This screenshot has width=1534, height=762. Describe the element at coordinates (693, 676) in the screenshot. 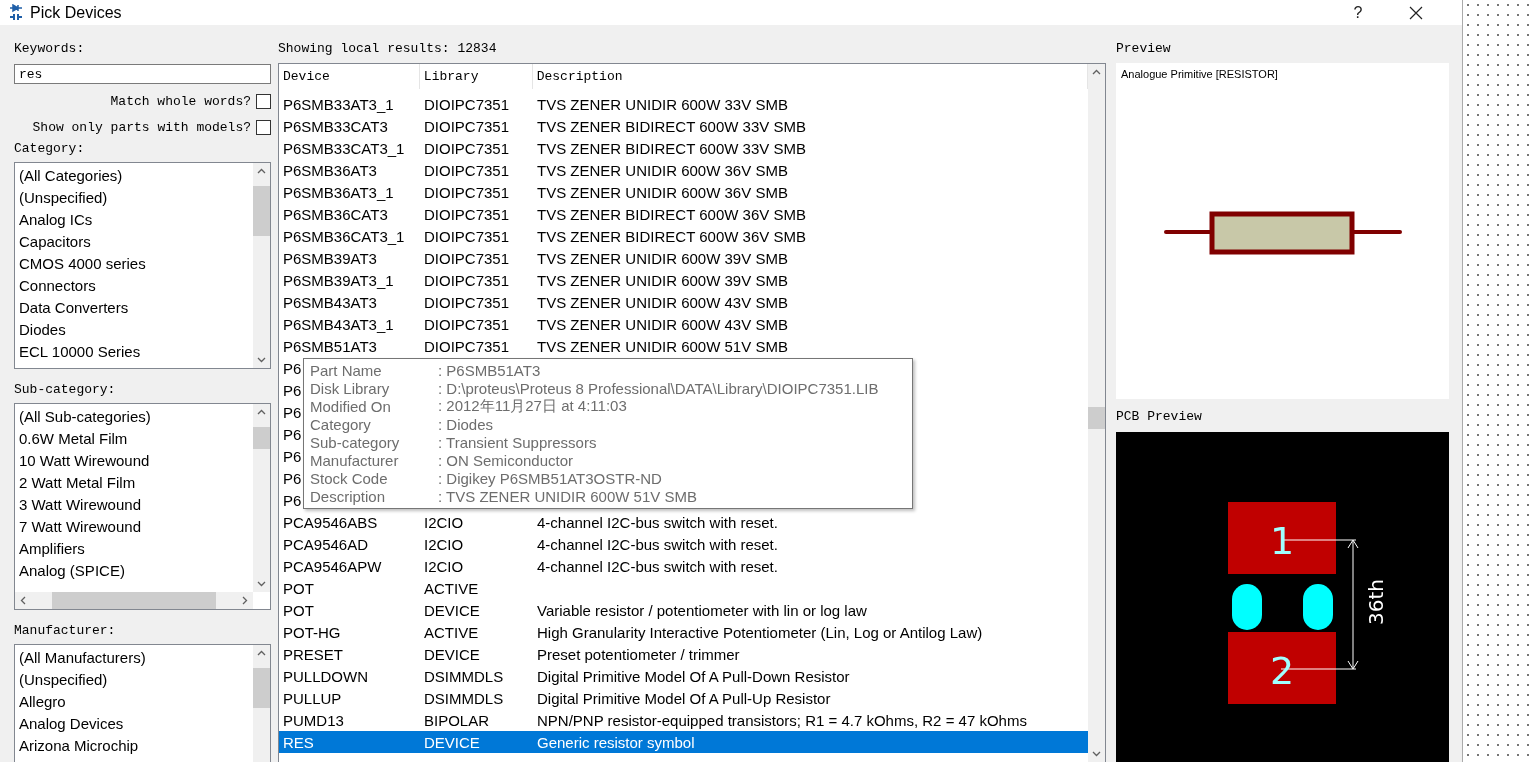

I see `description-cell-text: Digital Primitive Model Of A Pull-Down Resistor` at that location.